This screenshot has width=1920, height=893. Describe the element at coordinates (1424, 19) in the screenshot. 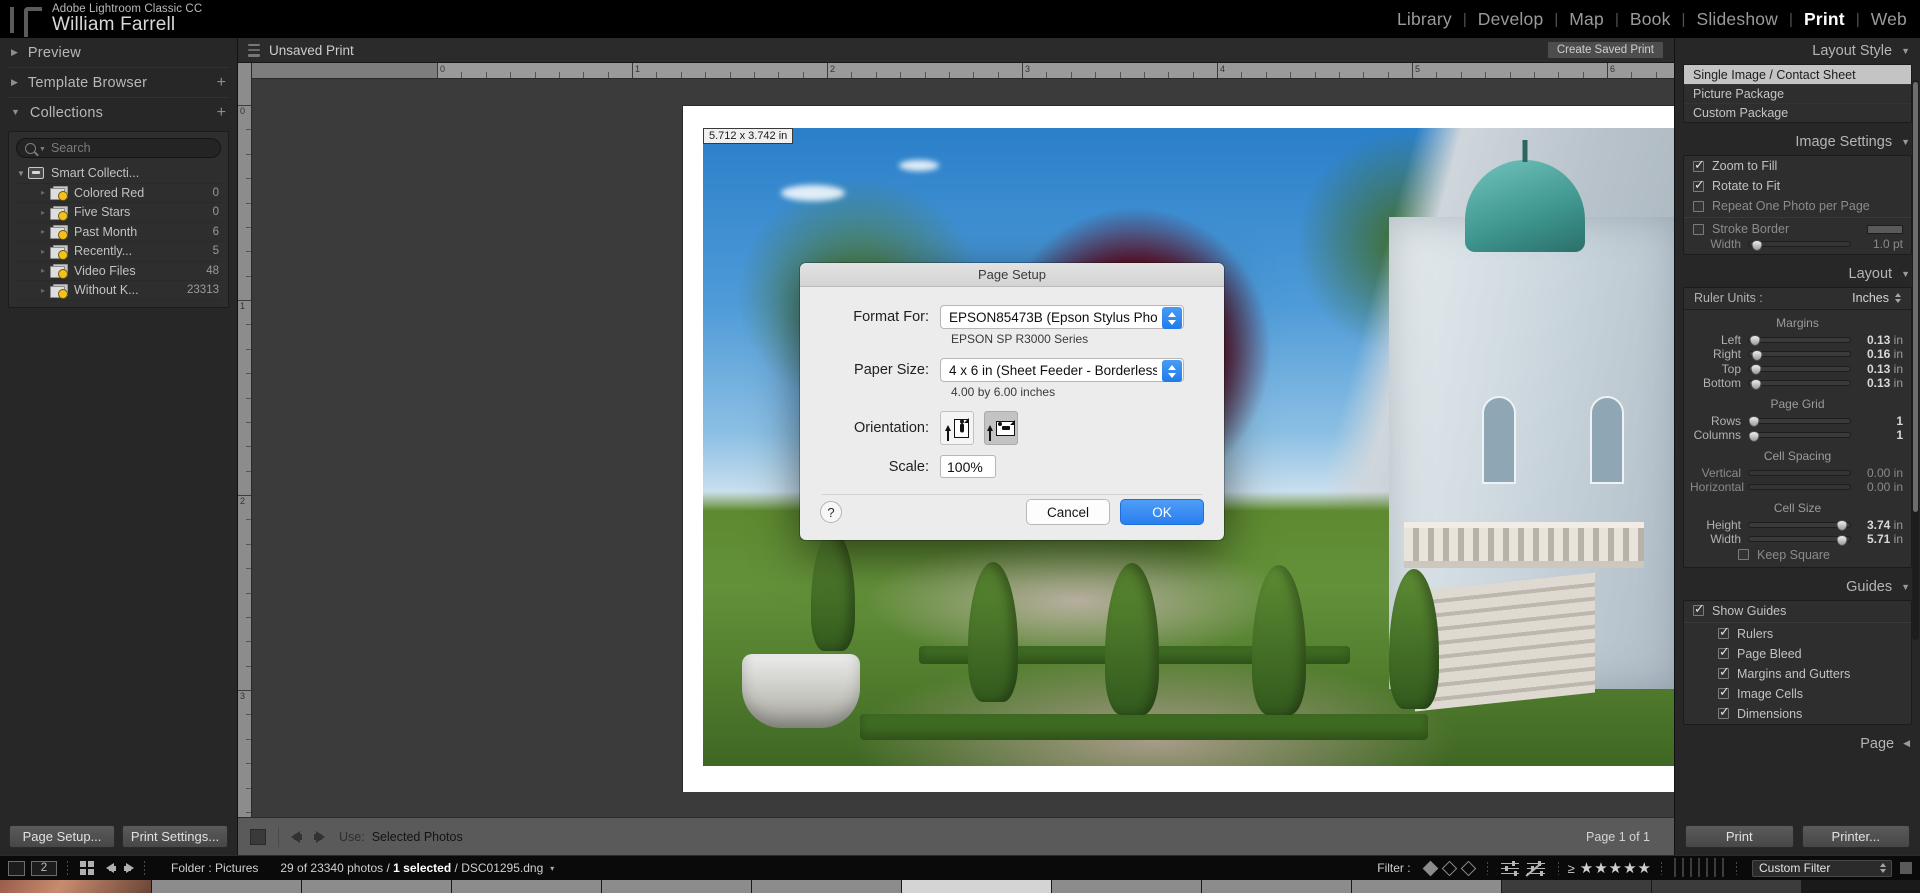

I see `module-library: Library` at that location.